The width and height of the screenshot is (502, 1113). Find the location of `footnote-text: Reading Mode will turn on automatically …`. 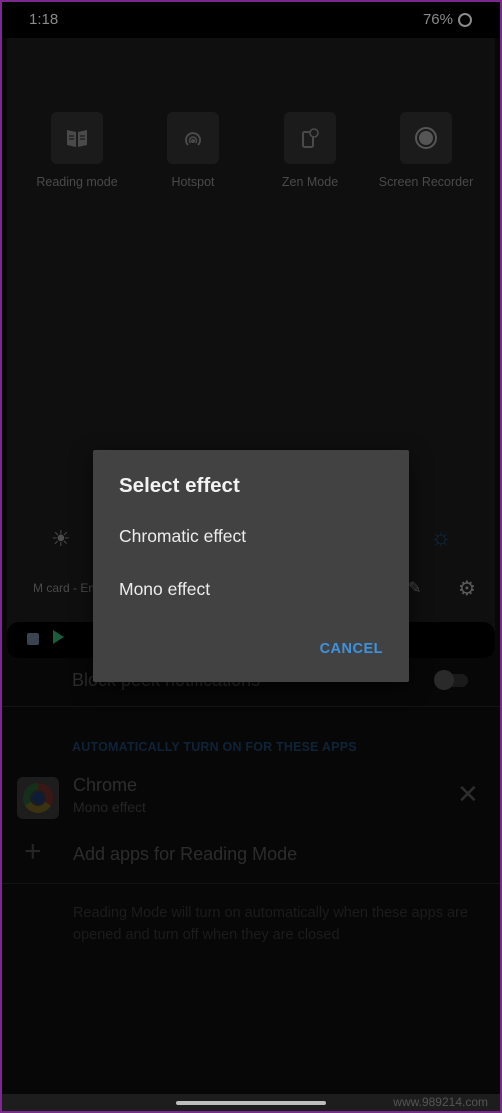

footnote-text: Reading Mode will turn on automatically … is located at coordinates (270, 924).